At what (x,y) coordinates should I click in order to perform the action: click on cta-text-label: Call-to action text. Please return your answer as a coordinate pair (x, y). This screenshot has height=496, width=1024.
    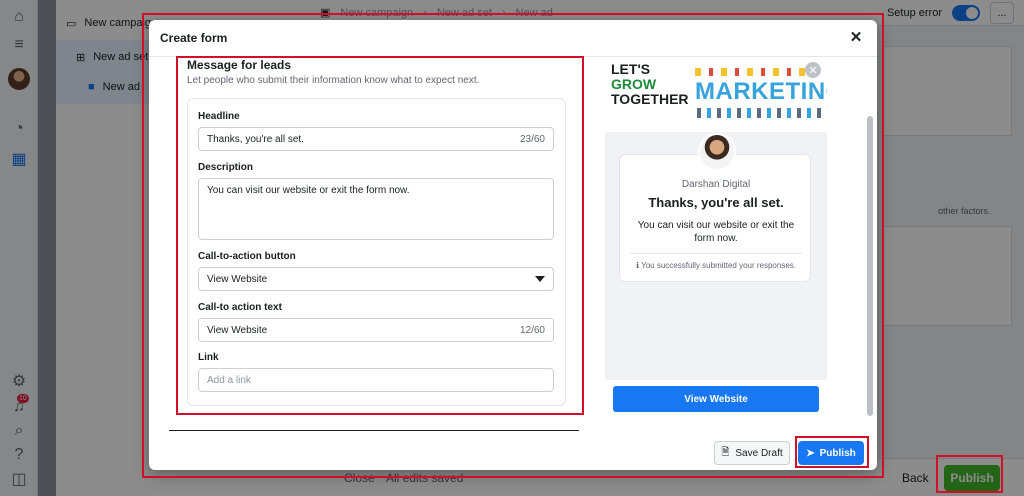
    Looking at the image, I should click on (240, 307).